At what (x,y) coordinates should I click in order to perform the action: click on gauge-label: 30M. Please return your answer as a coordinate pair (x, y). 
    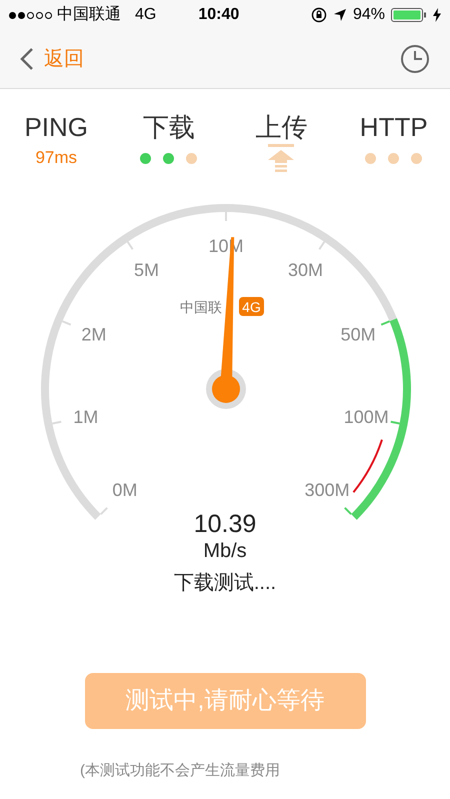
    Looking at the image, I should click on (305, 270).